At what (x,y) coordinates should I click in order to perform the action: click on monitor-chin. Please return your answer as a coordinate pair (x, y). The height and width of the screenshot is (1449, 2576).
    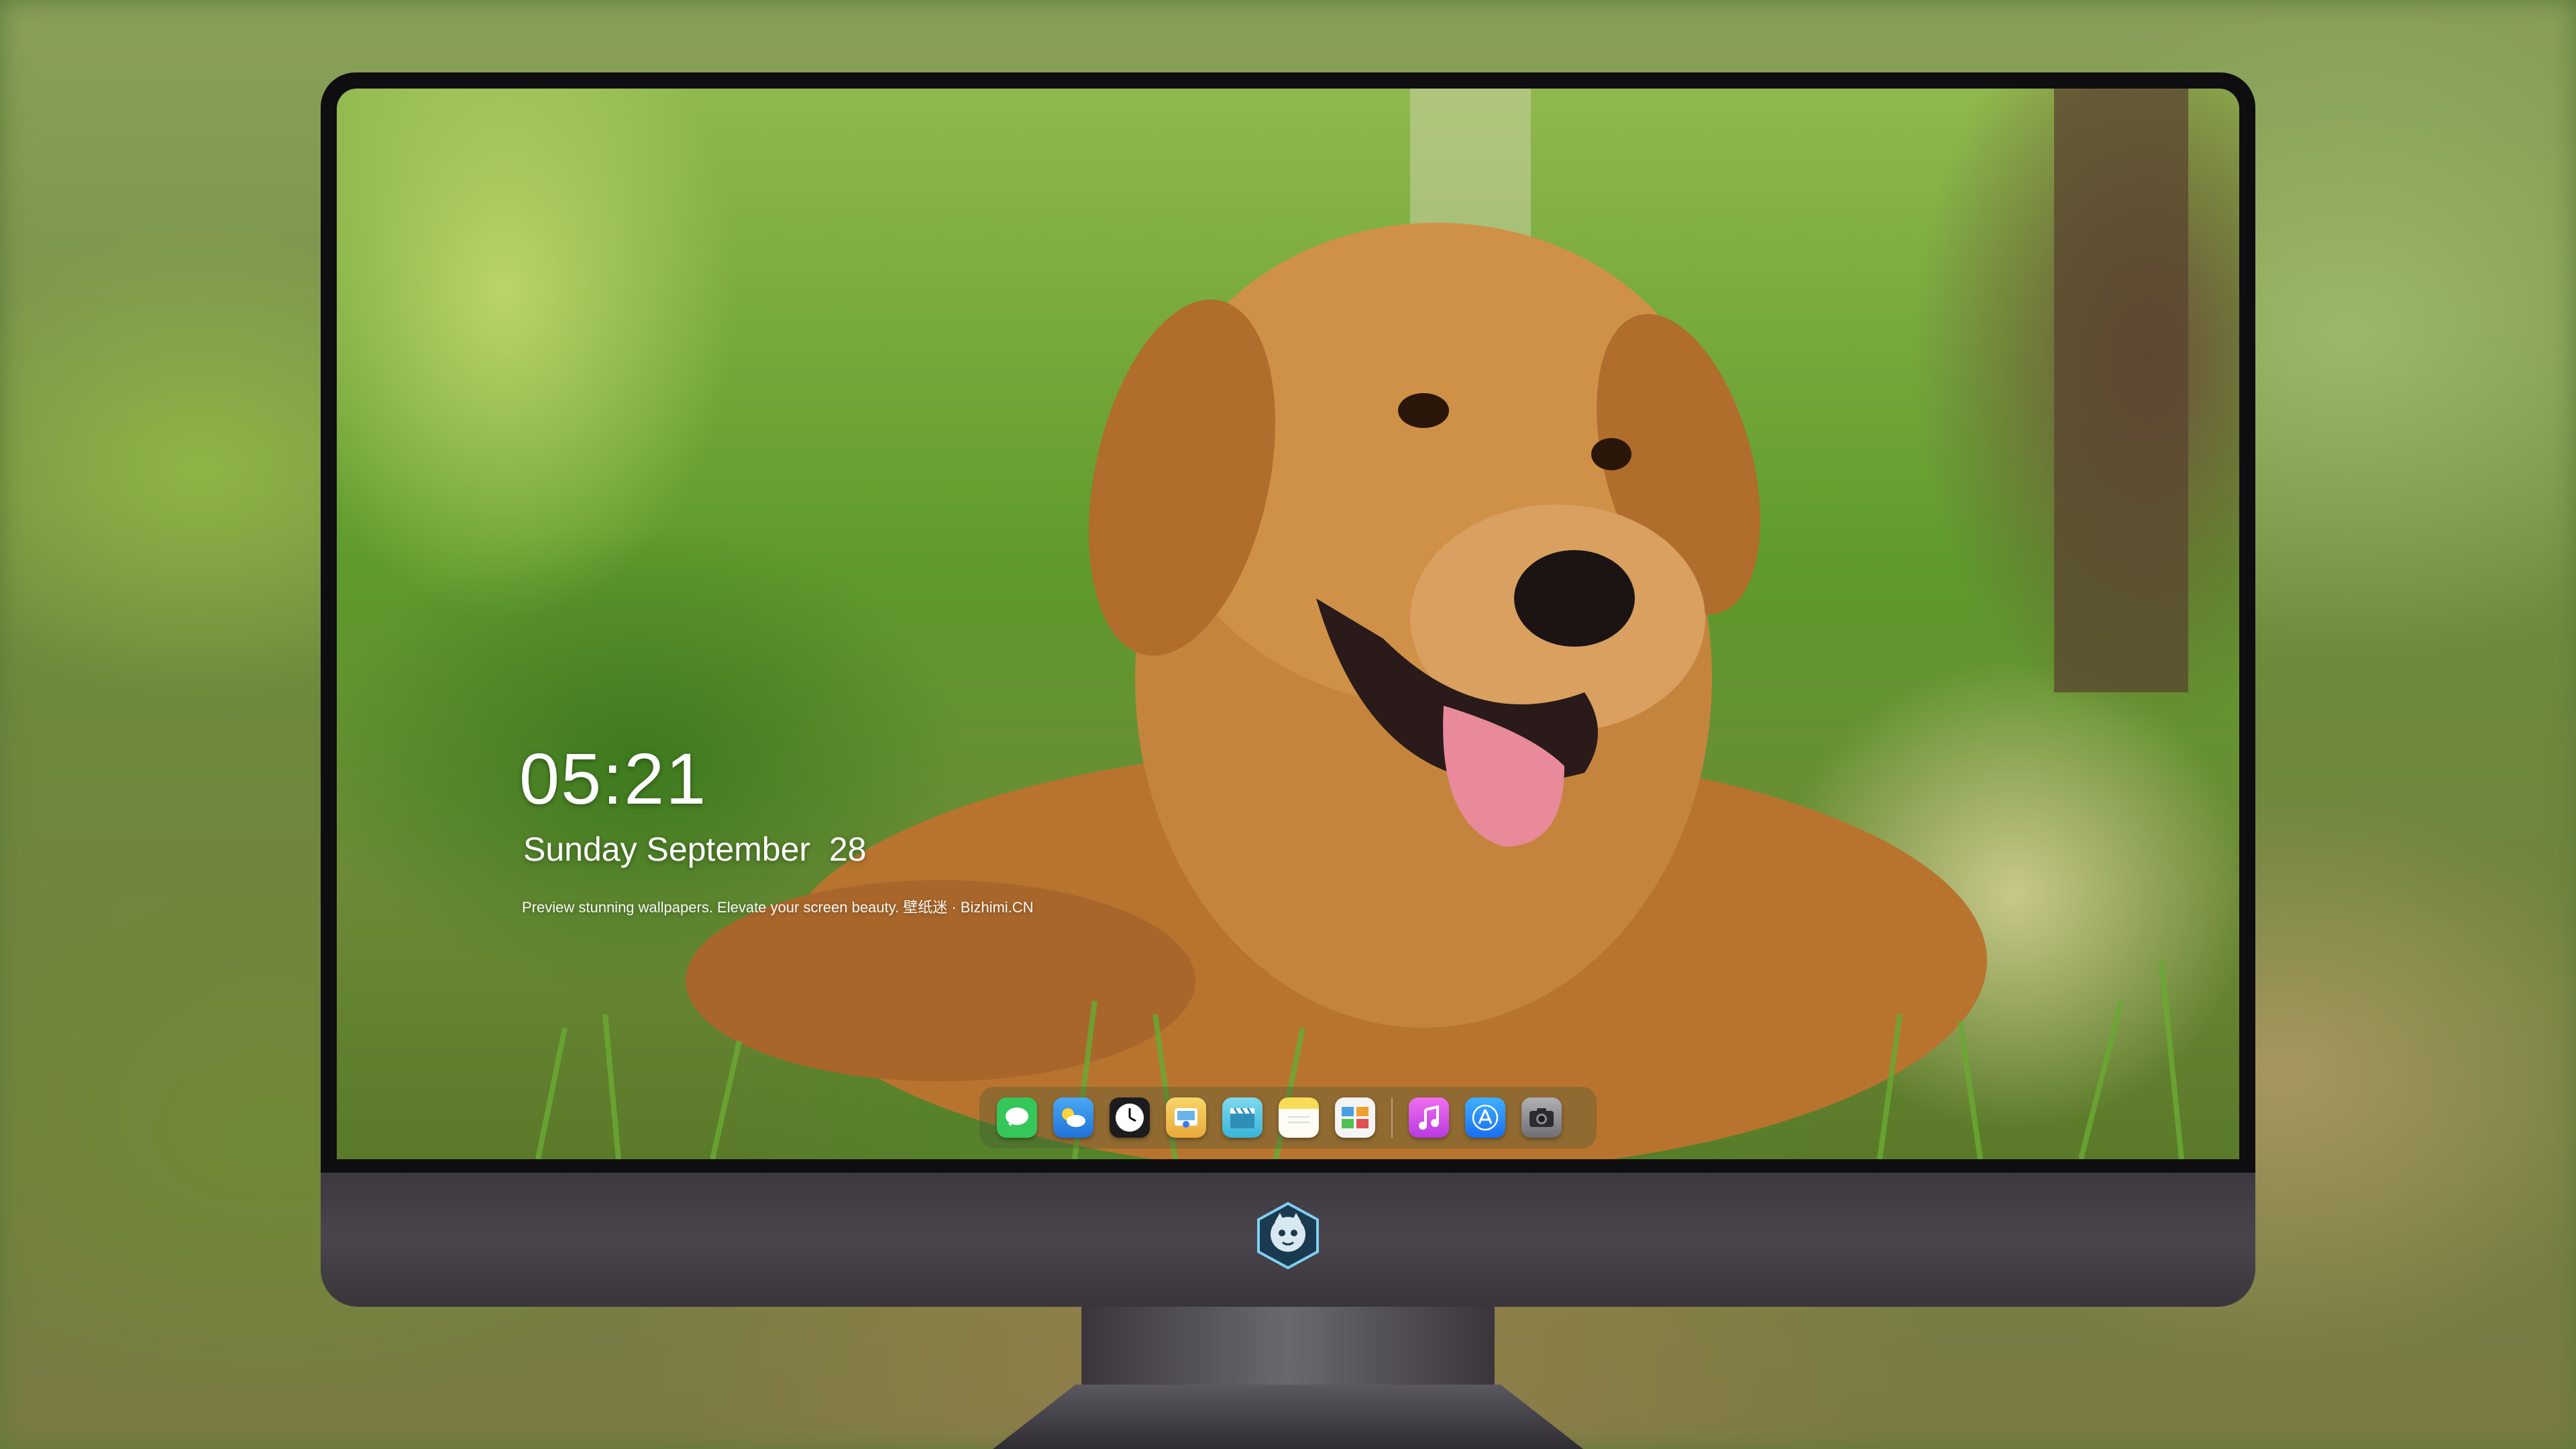
    Looking at the image, I should click on (1288, 1240).